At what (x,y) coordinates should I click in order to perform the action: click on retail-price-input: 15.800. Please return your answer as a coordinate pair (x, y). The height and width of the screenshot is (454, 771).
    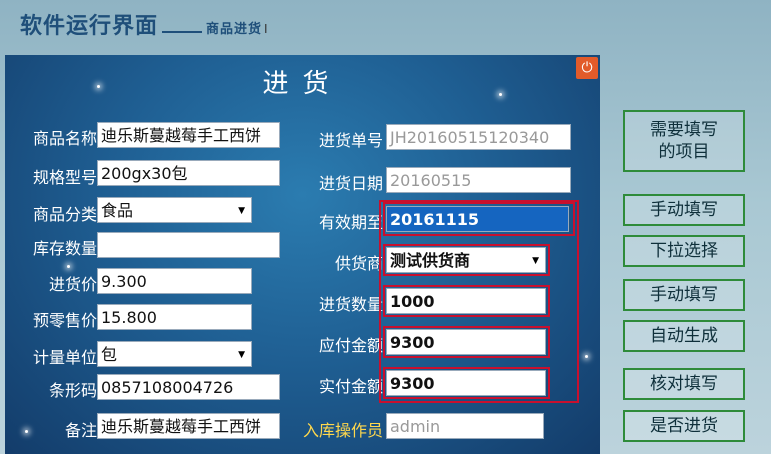
    Looking at the image, I should click on (174, 317).